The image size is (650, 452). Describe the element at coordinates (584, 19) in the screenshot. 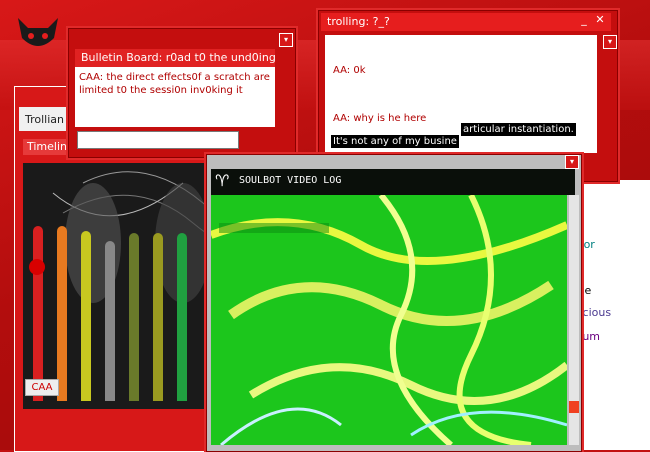

I see `minimize-icon: _` at that location.